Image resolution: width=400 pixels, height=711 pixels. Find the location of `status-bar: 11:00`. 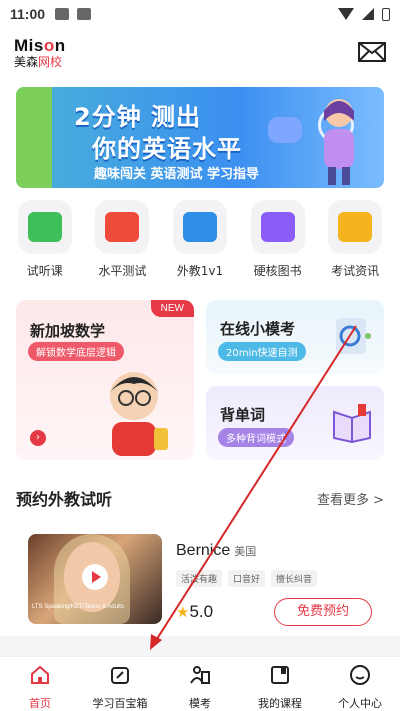

status-bar: 11:00 is located at coordinates (200, 14).